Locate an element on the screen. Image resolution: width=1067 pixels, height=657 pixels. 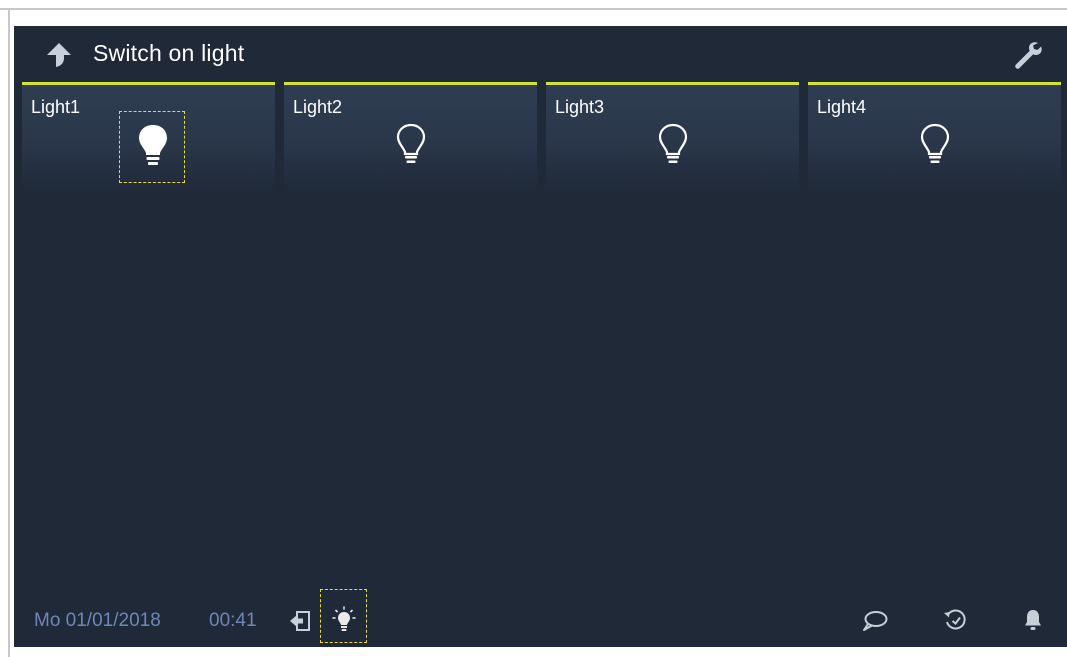
light-tile-label: Light3 is located at coordinates (580, 107).